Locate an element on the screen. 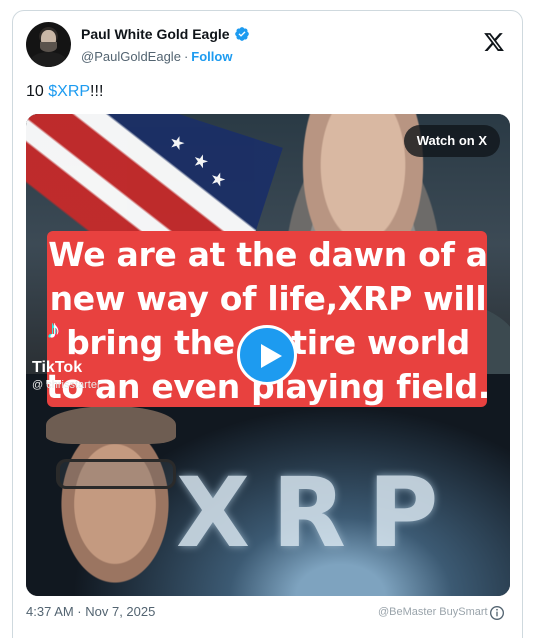 This screenshot has width=533, height=638. follow-button: Follow is located at coordinates (211, 56).